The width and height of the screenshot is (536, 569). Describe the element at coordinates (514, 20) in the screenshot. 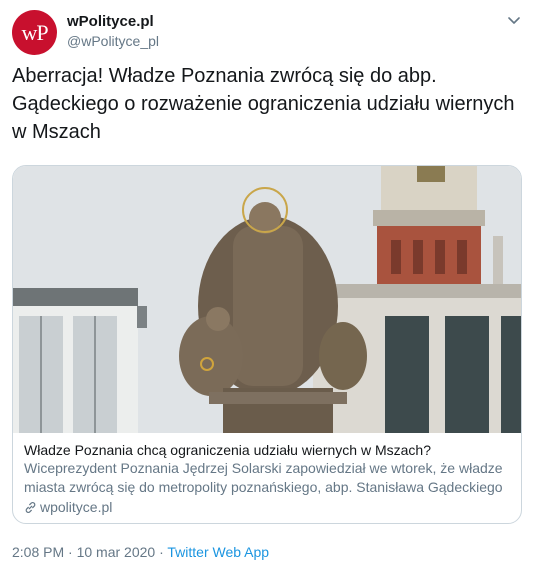

I see `chevron-down-icon` at that location.